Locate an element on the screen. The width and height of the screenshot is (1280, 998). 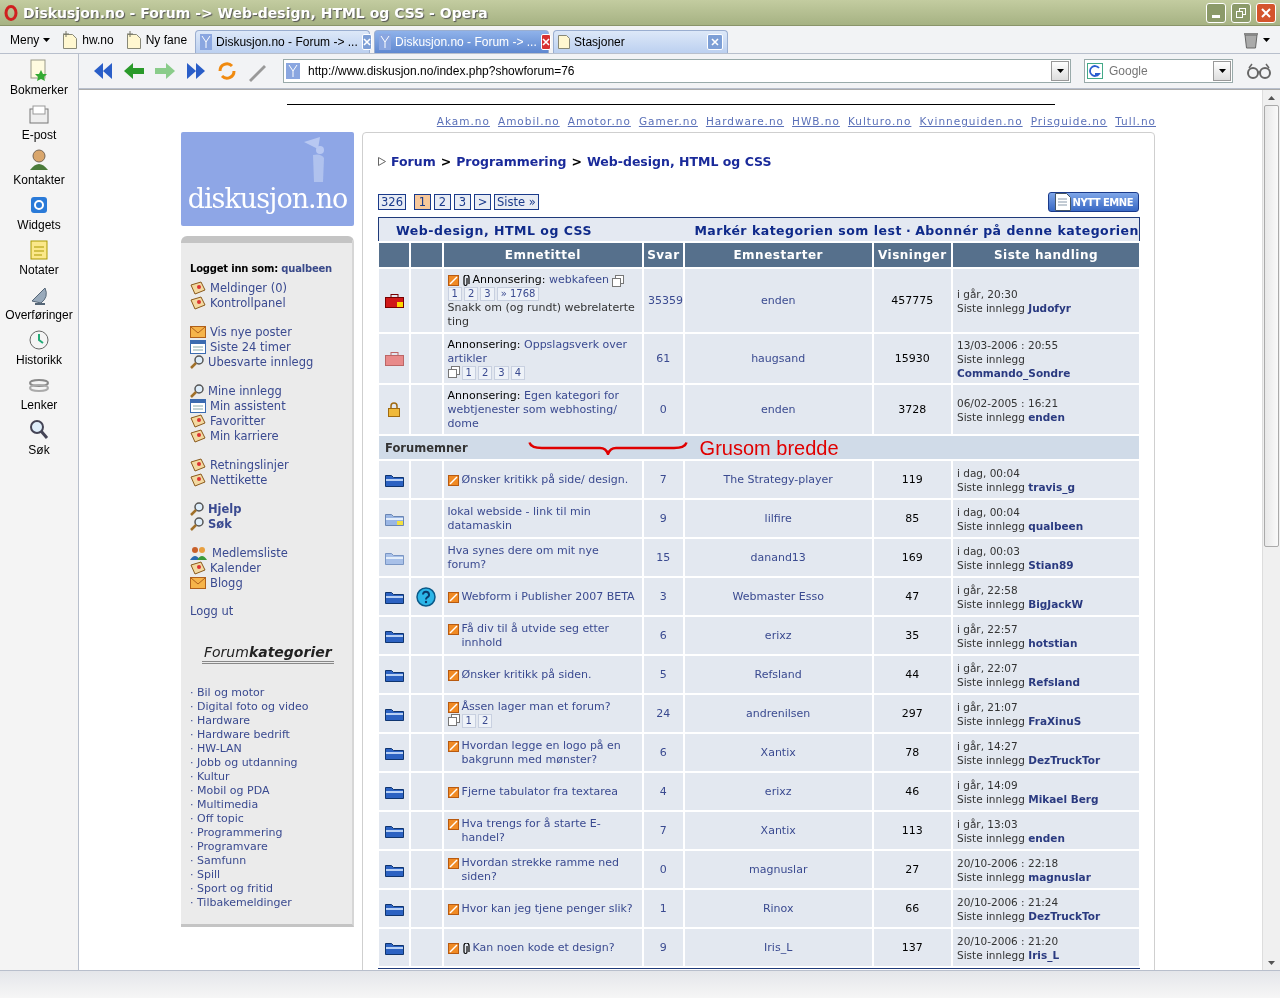
menu-link: Hjelp is located at coordinates (225, 508).